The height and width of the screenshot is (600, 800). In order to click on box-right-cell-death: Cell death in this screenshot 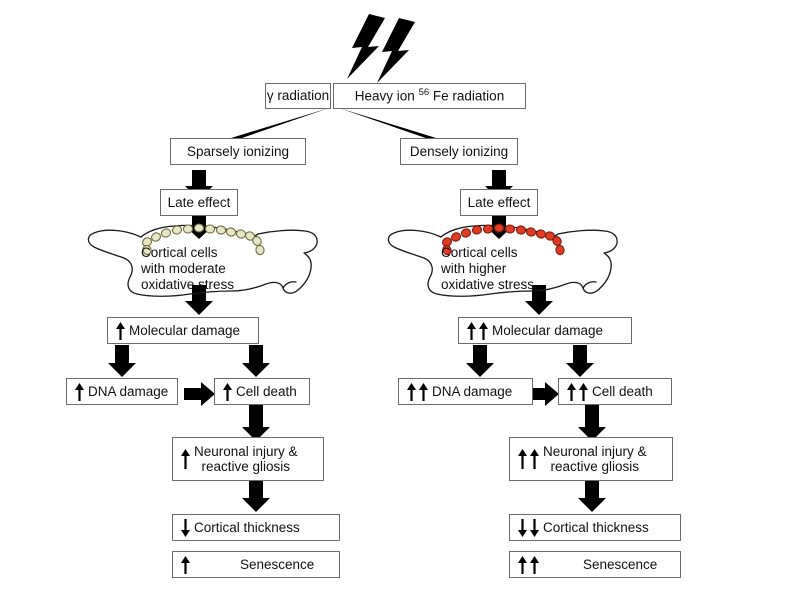, I will do `click(615, 391)`.